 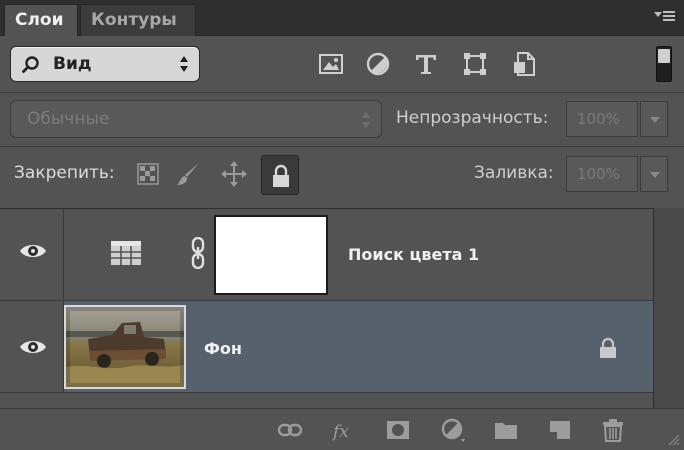 What do you see at coordinates (602, 119) in the screenshot?
I see `opacity-input: 100%` at bounding box center [602, 119].